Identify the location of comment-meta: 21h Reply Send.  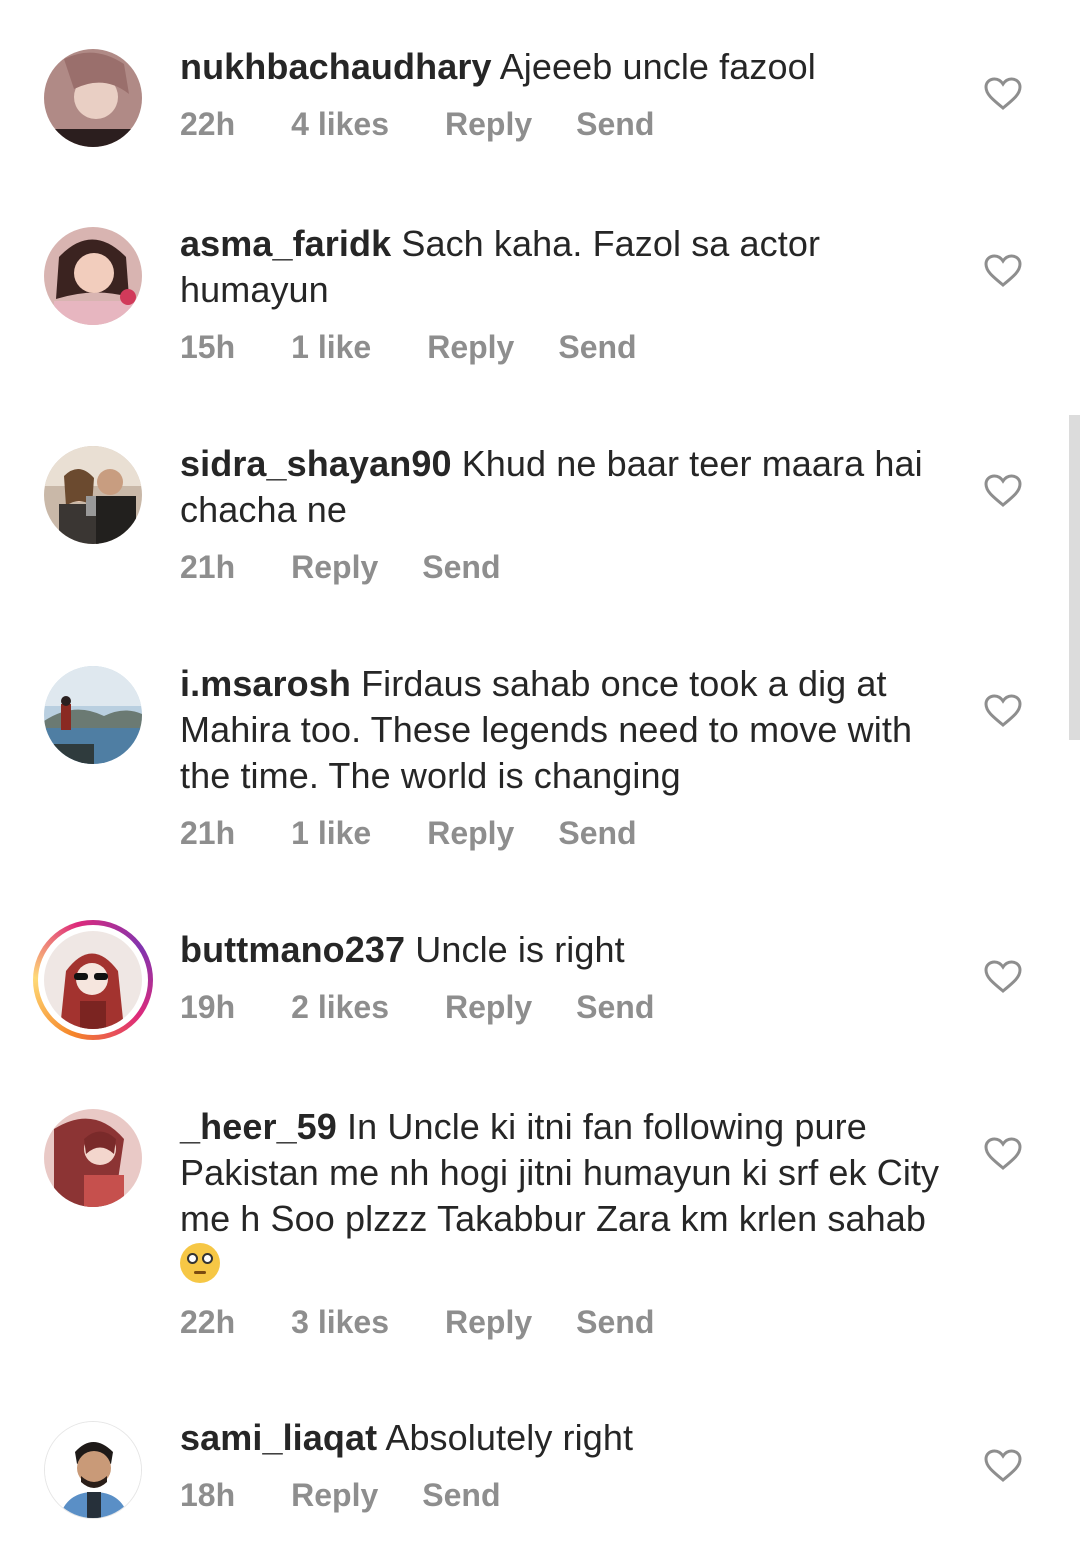
(570, 567).